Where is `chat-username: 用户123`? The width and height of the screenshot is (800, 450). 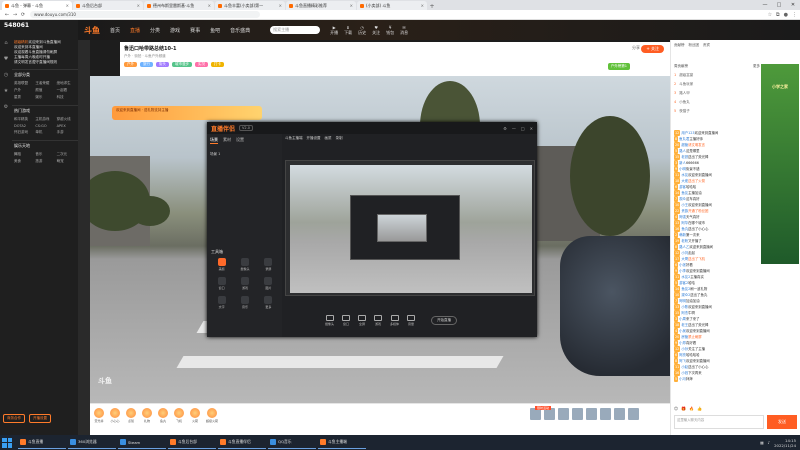
chat-username: 用户123 is located at coordinates (687, 133).